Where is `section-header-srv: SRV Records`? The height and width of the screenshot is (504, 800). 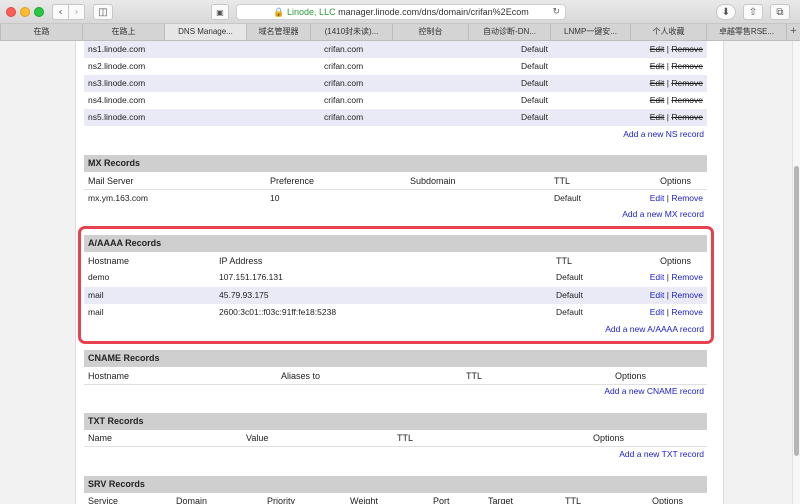 section-header-srv: SRV Records is located at coordinates (395, 484).